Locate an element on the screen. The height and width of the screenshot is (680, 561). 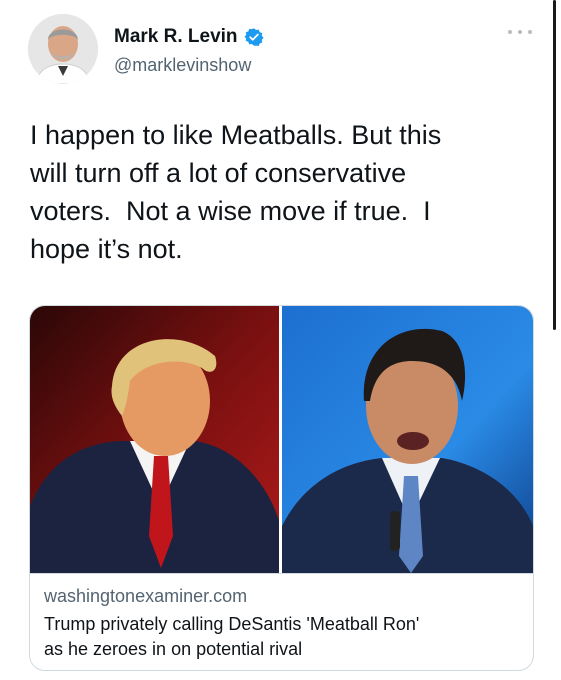
avatar-portrait-icon is located at coordinates (63, 49).